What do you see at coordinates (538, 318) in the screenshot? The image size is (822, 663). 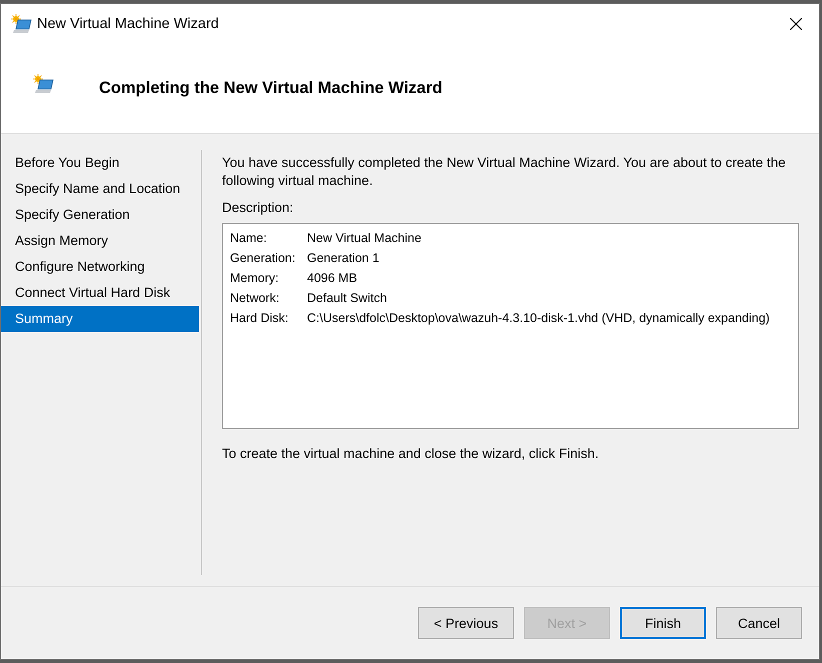 I see `field-value: C:\Users\dfolc\Desktop\ova\wazuh-4.3.10-disk-1.vhd (VHD, dynamically expanding)` at bounding box center [538, 318].